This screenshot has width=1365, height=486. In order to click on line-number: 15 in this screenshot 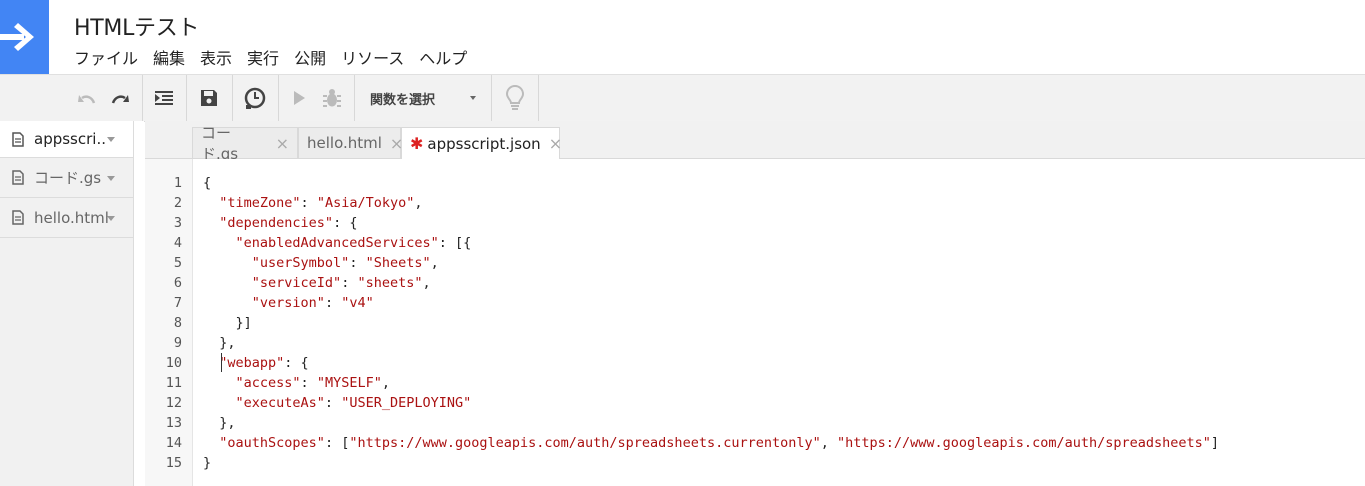, I will do `click(173, 463)`.